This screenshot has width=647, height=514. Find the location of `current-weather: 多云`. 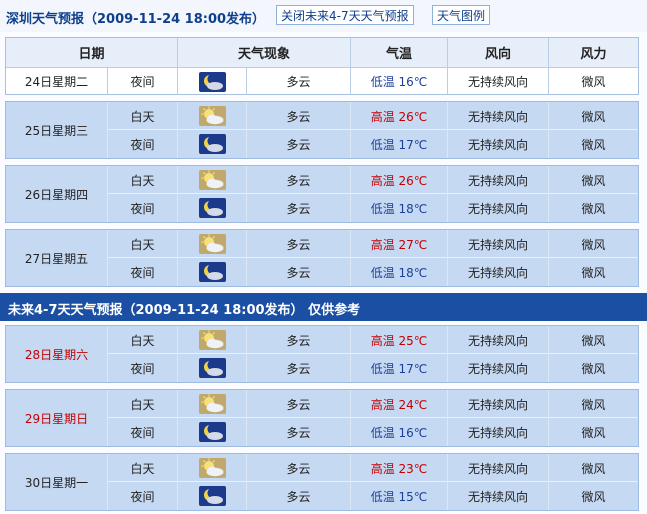

current-weather: 多云 is located at coordinates (298, 82).